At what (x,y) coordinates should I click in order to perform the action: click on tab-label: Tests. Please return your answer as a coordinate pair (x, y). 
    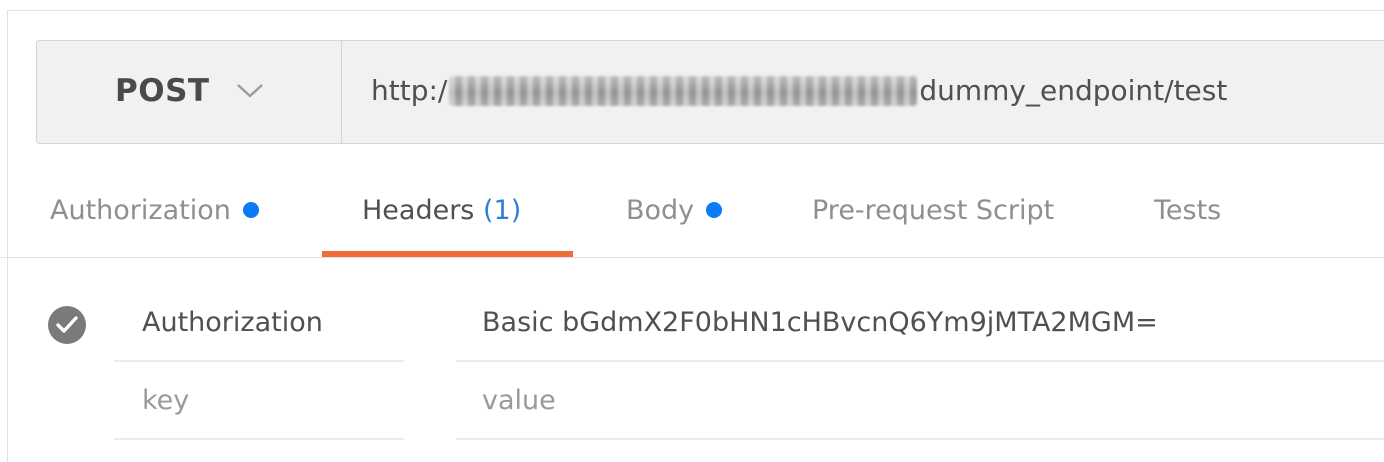
    Looking at the image, I should click on (1188, 210).